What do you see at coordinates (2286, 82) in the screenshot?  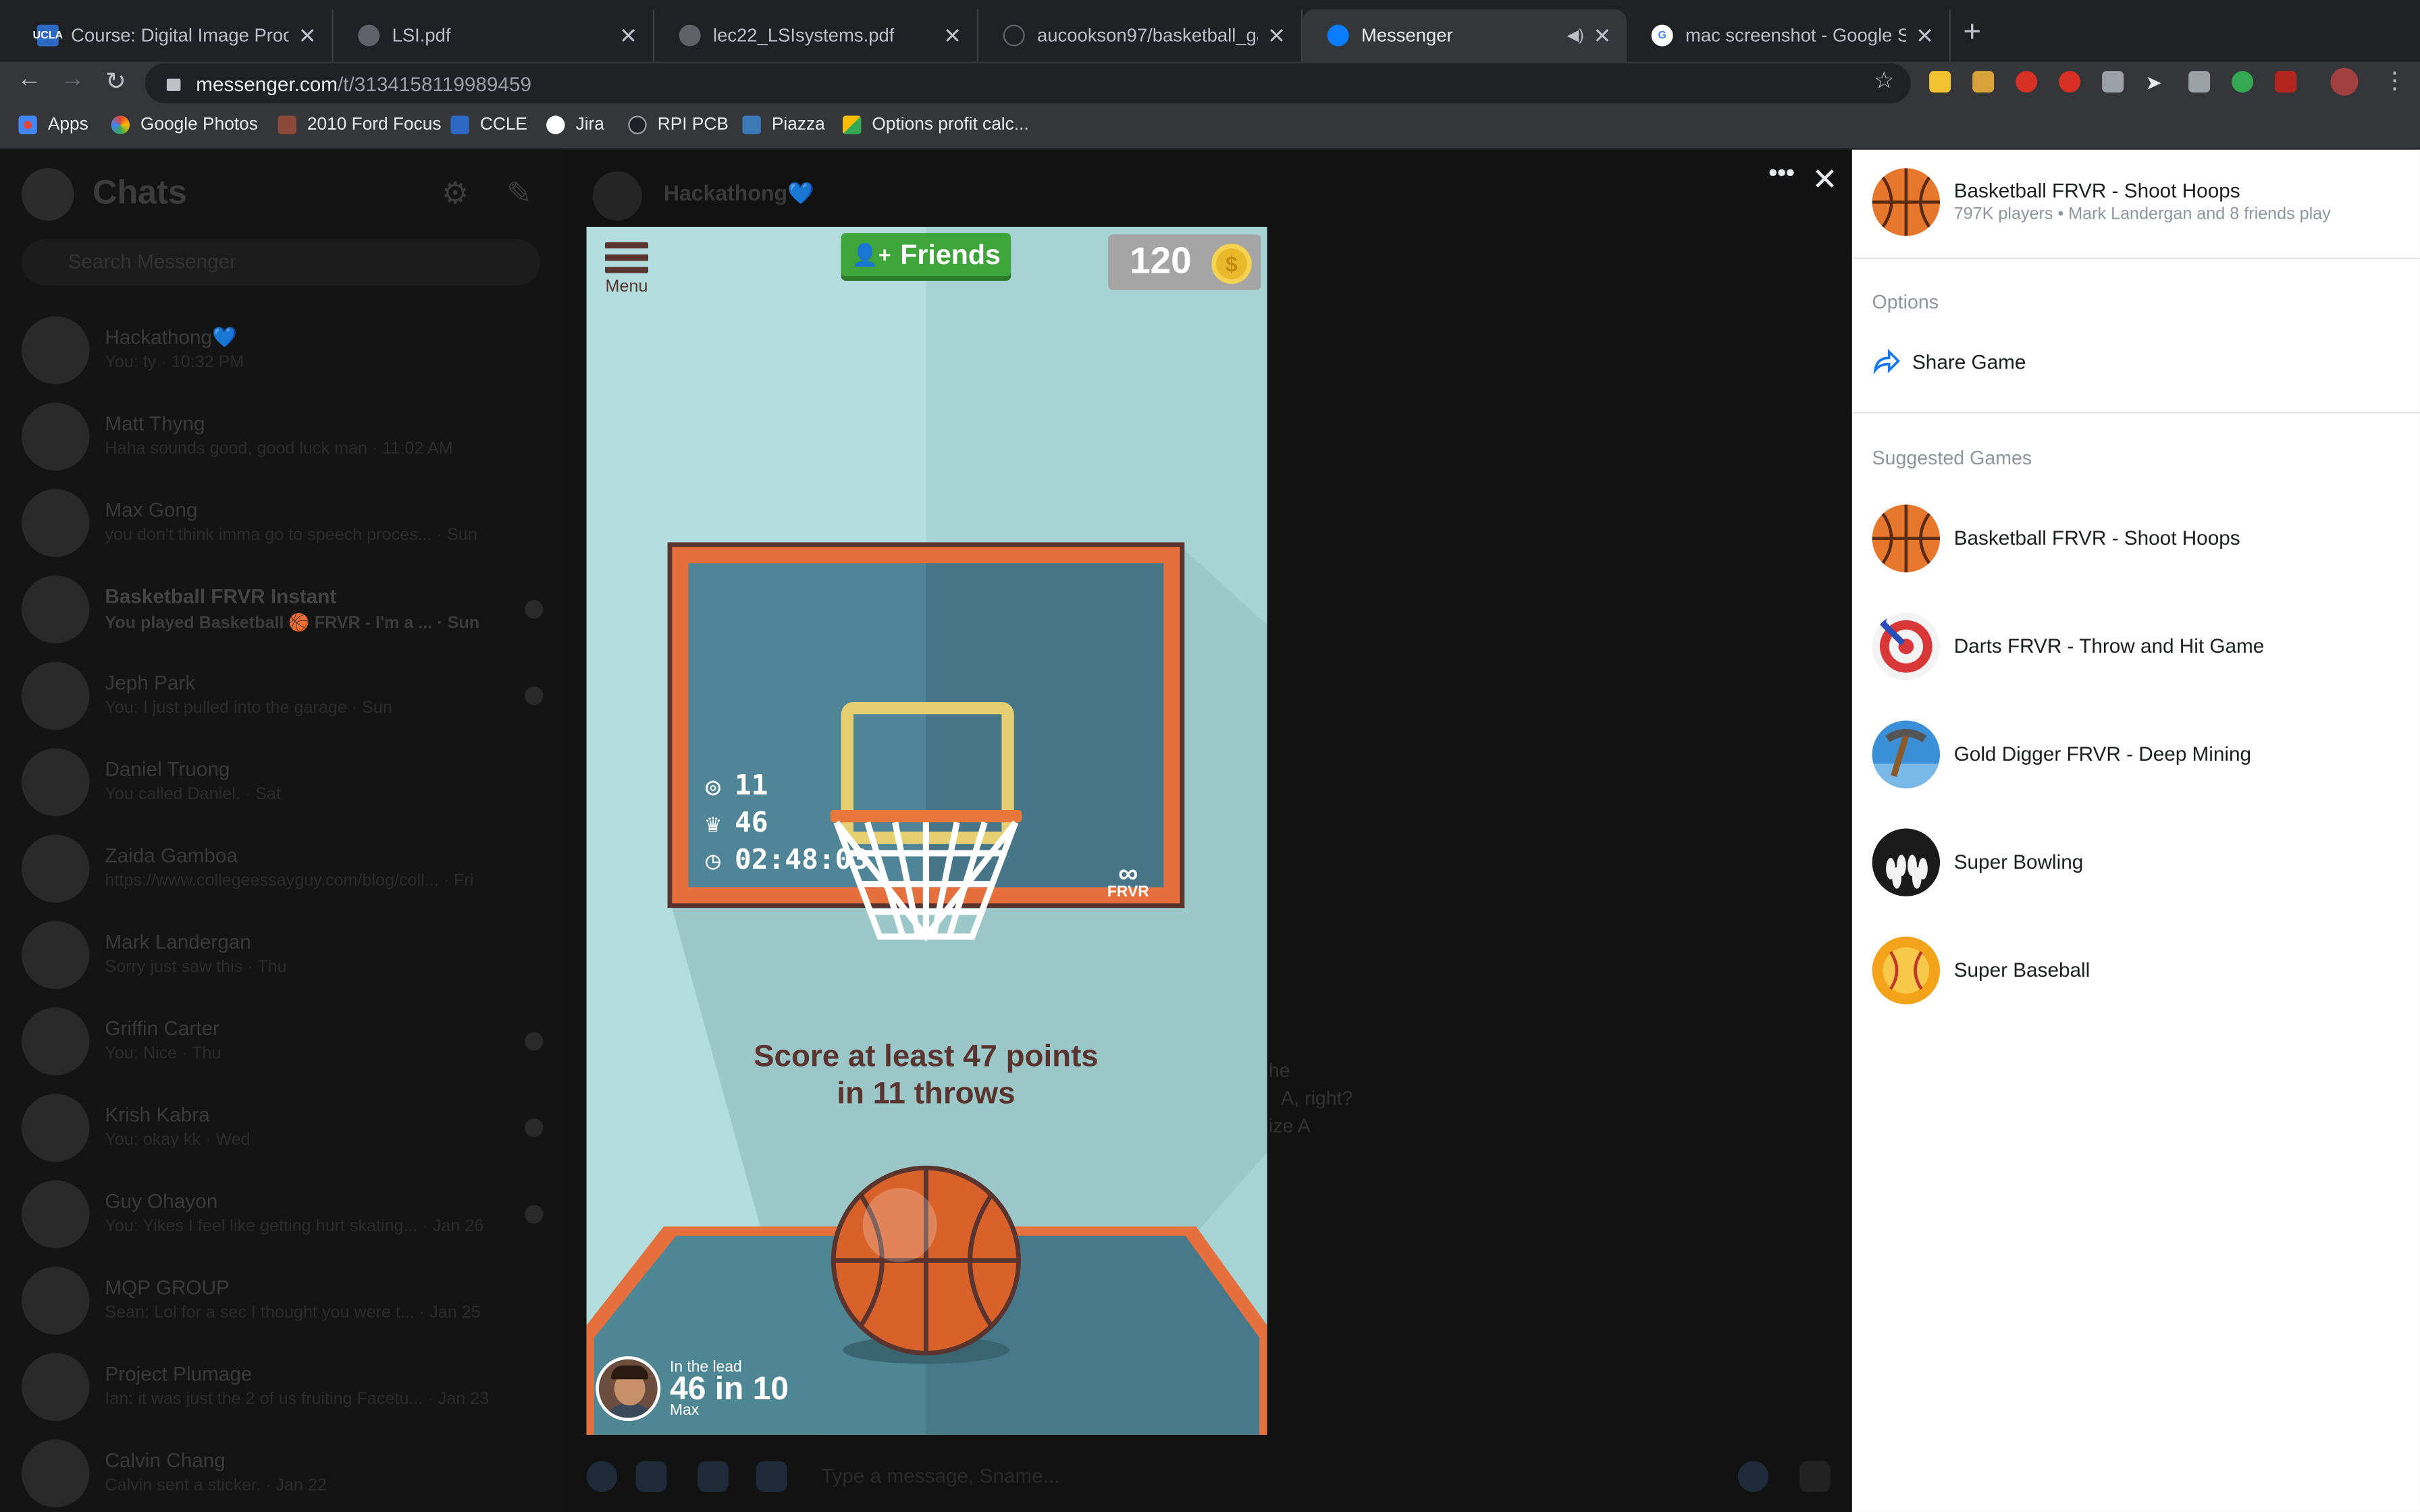 I see `acrobat-icon` at bounding box center [2286, 82].